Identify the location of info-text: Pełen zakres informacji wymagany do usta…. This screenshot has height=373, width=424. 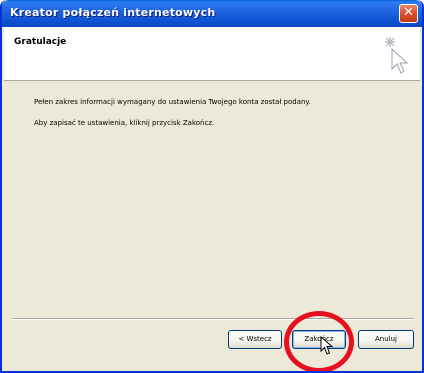
(172, 102).